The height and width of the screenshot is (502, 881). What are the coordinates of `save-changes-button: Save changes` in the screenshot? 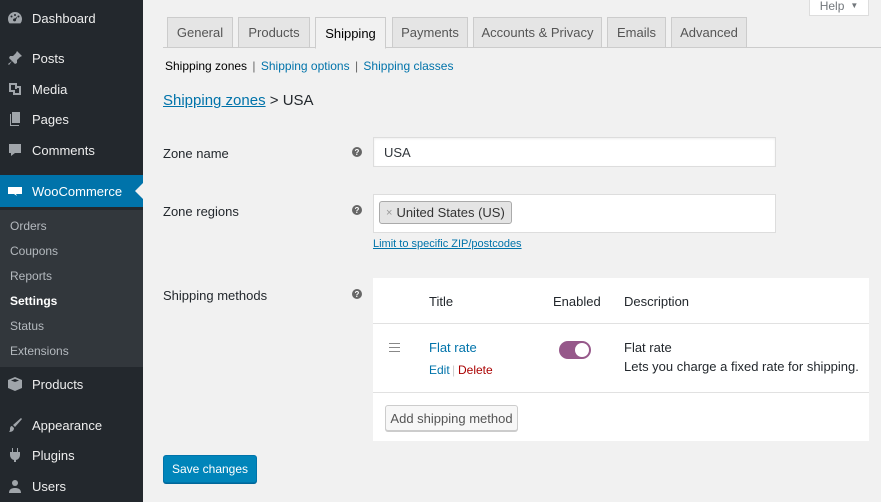 It's located at (210, 469).